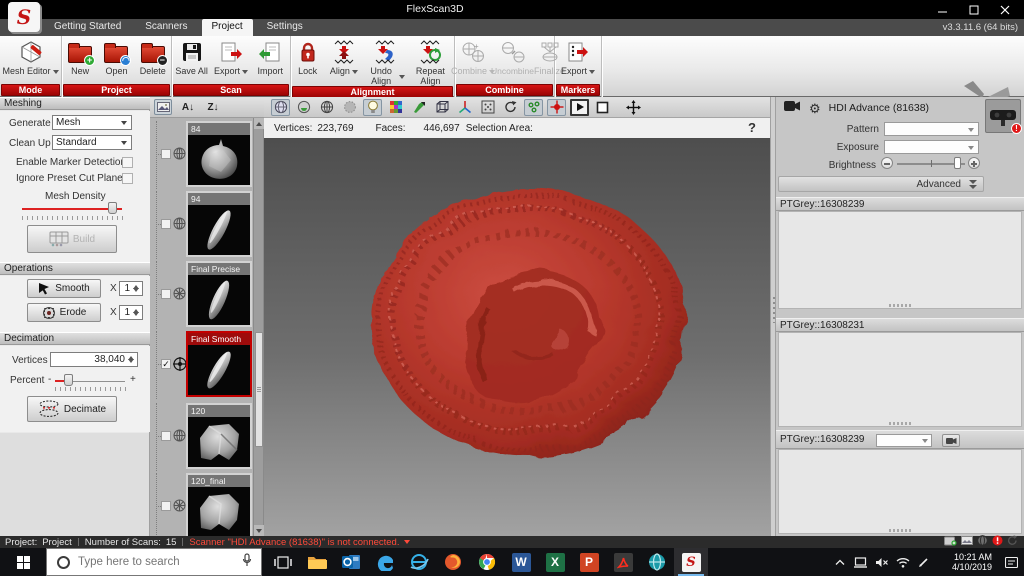 Image resolution: width=1024 pixels, height=576 pixels. I want to click on scanner-preview-tile, so click(1003, 116).